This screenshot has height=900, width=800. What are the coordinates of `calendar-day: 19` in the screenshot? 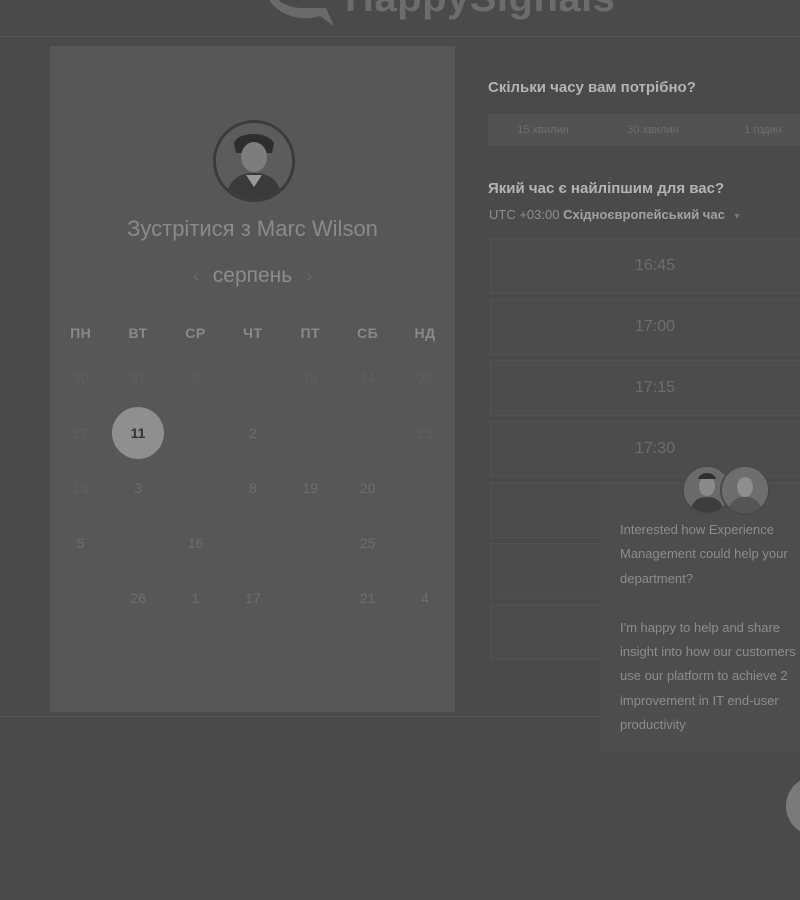 It's located at (310, 488).